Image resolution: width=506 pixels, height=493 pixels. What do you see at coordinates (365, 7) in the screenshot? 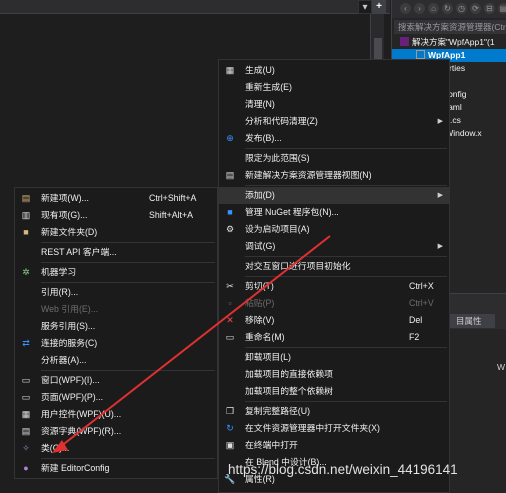
I see `window-menu-dropdown-icon: ▾` at bounding box center [365, 7].